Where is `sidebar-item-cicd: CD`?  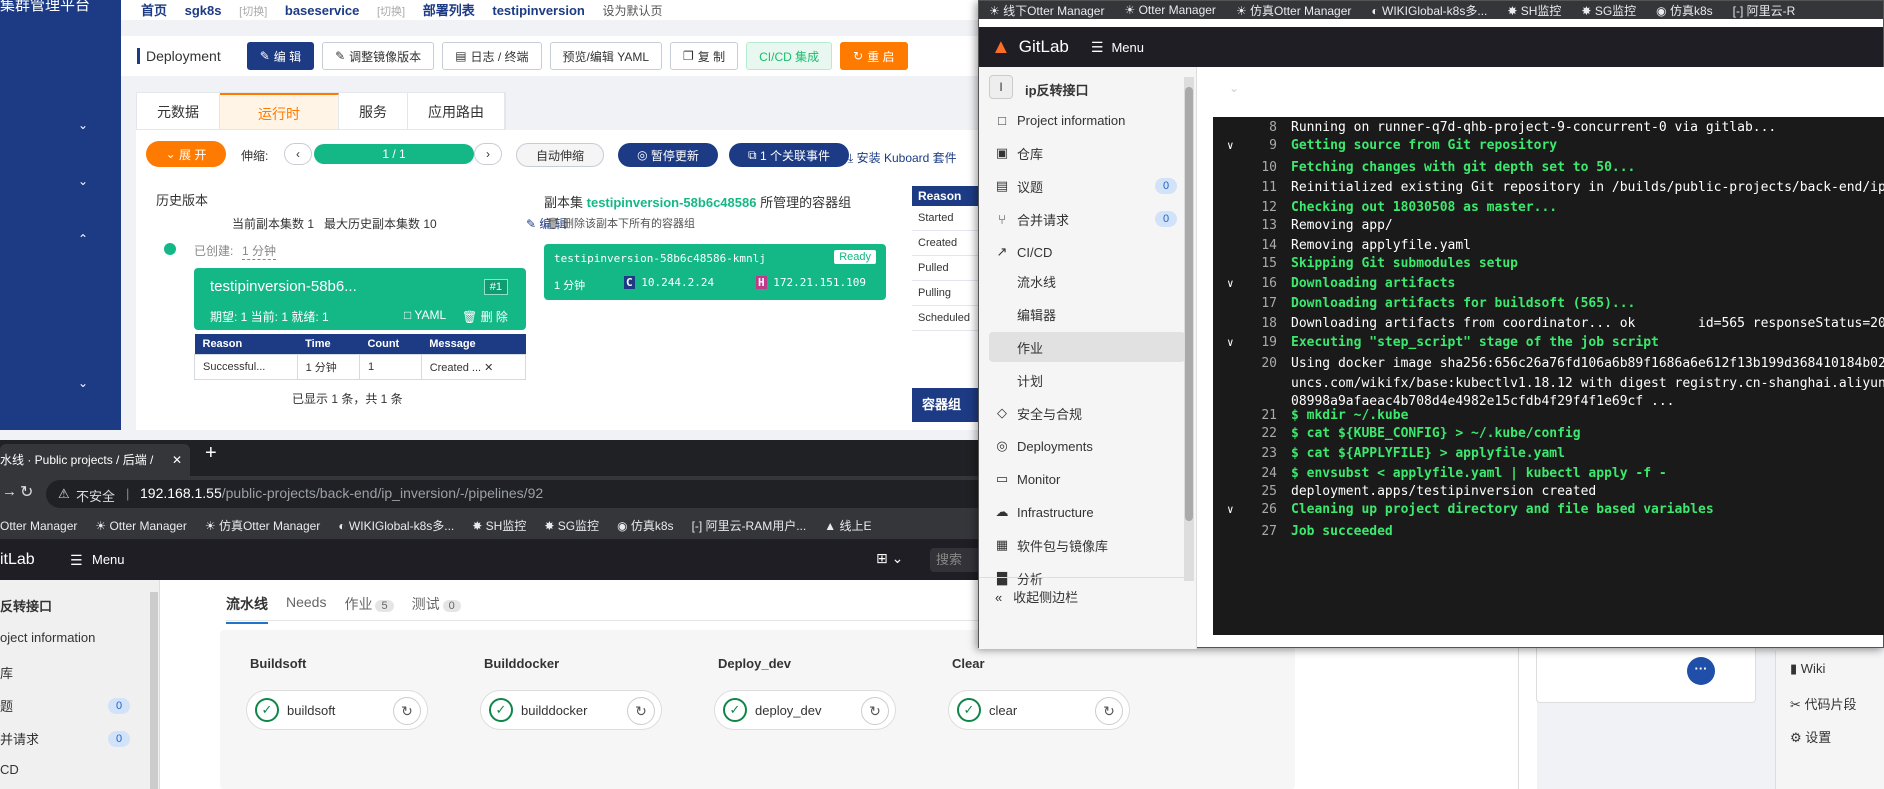 sidebar-item-cicd: CD is located at coordinates (9, 769).